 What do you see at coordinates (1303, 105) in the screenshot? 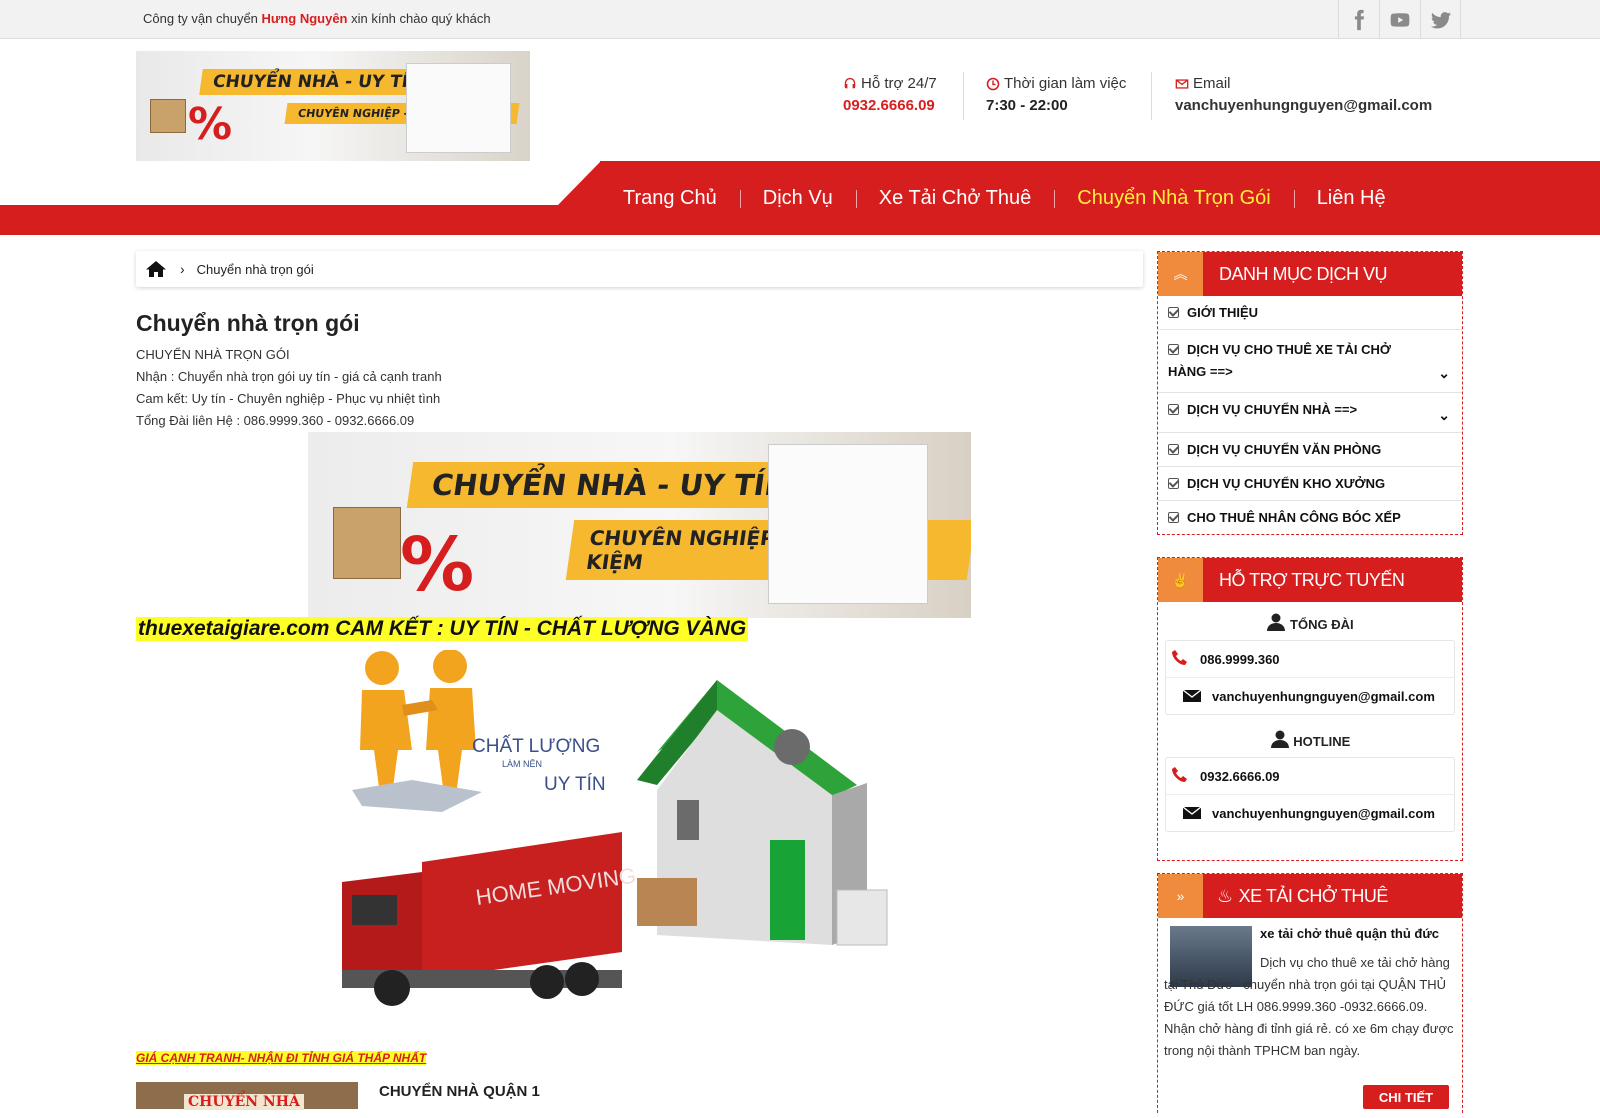
I see `email-value: vanchuyenhungnguyen@gmail.com` at bounding box center [1303, 105].